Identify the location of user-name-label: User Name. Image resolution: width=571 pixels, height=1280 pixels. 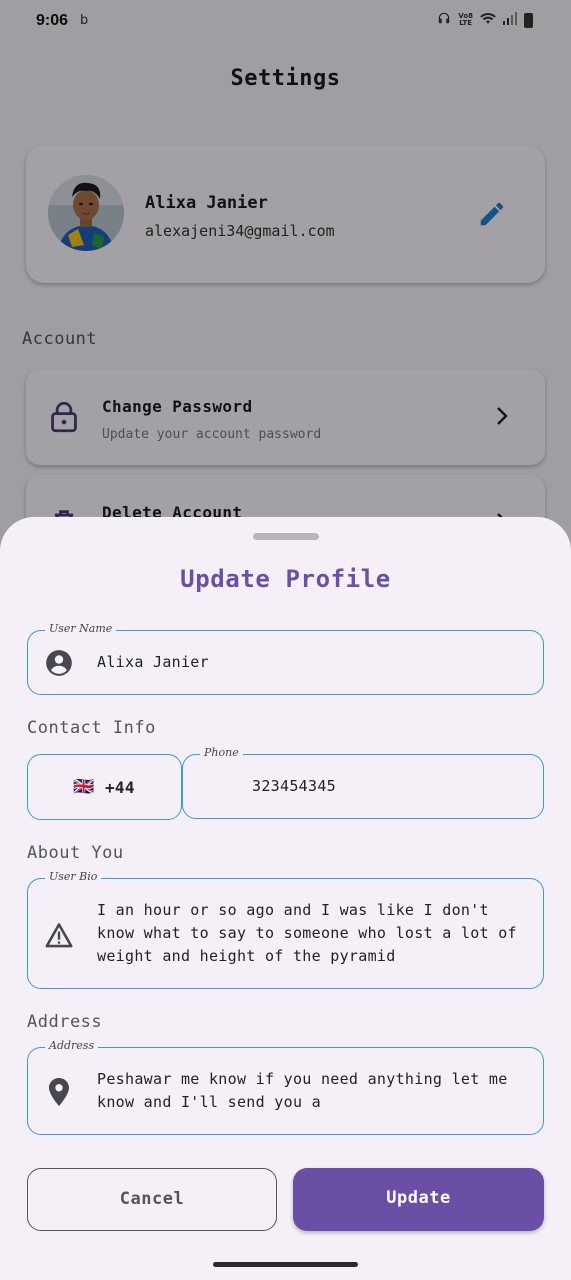
(81, 629).